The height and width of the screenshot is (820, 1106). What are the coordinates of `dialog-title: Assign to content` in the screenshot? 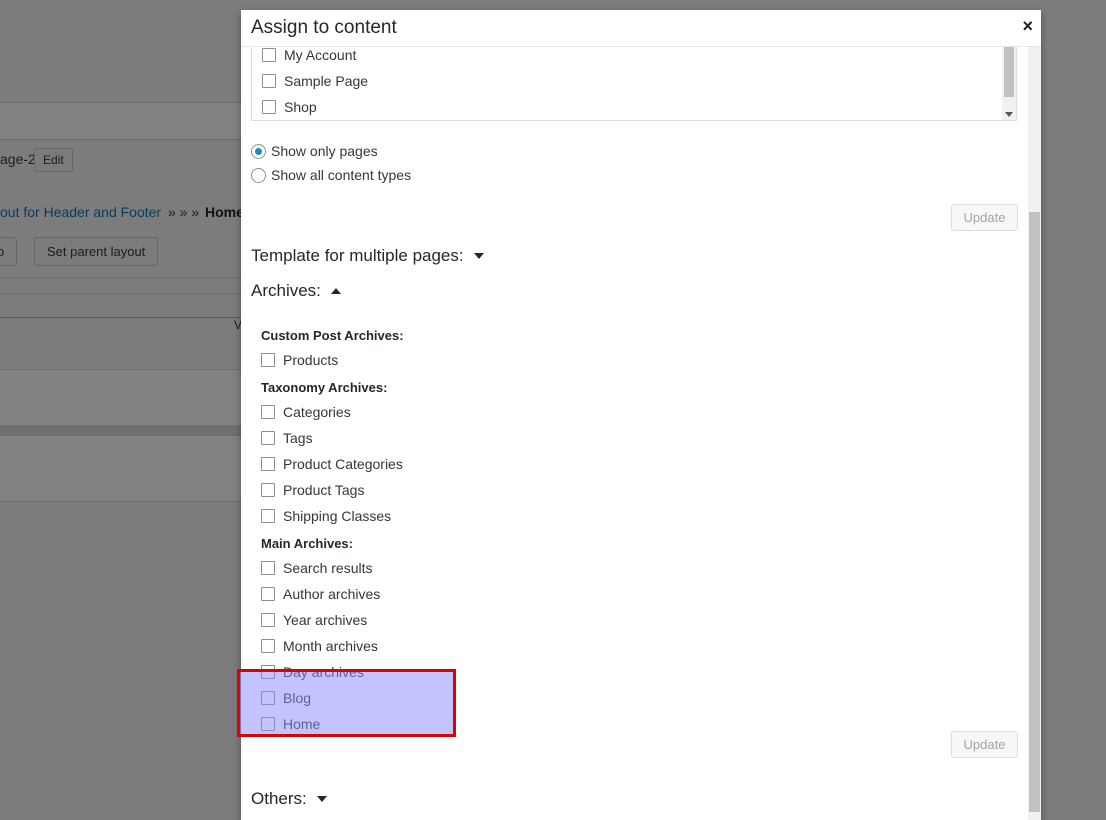 It's located at (324, 27).